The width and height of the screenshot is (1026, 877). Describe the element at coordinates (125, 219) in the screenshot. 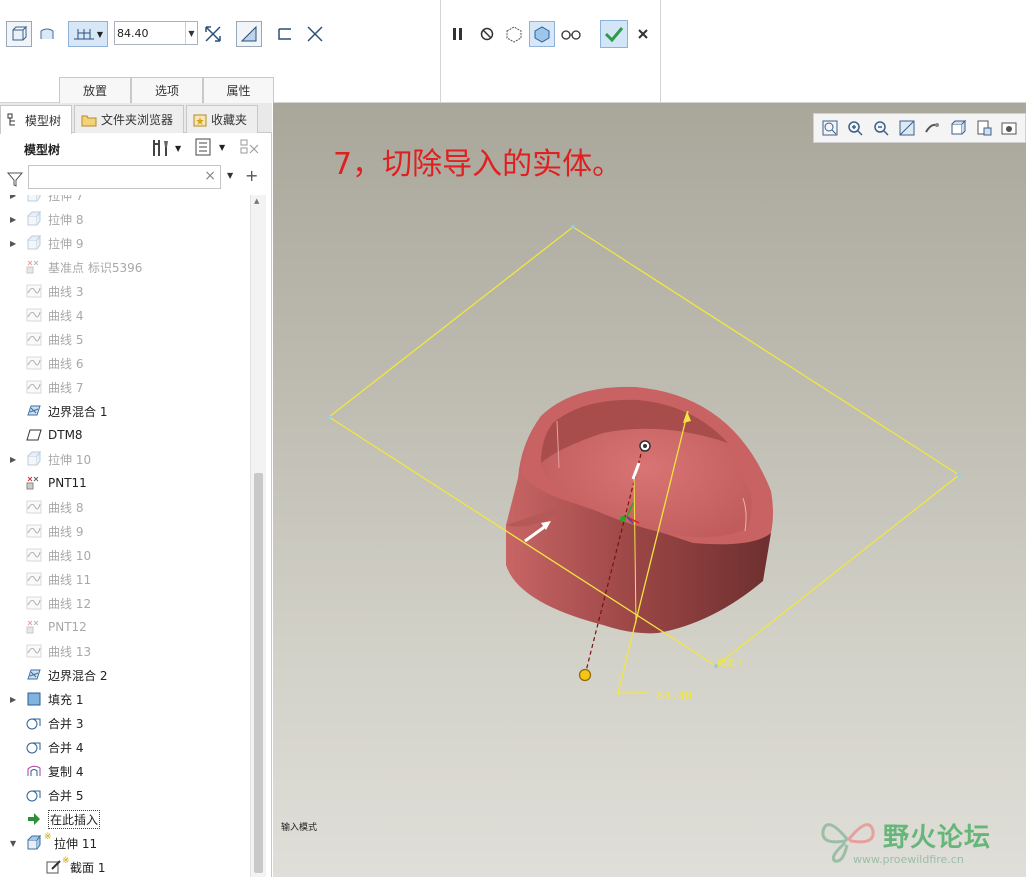

I see `tree-item: ▶ 拉伸 8` at that location.